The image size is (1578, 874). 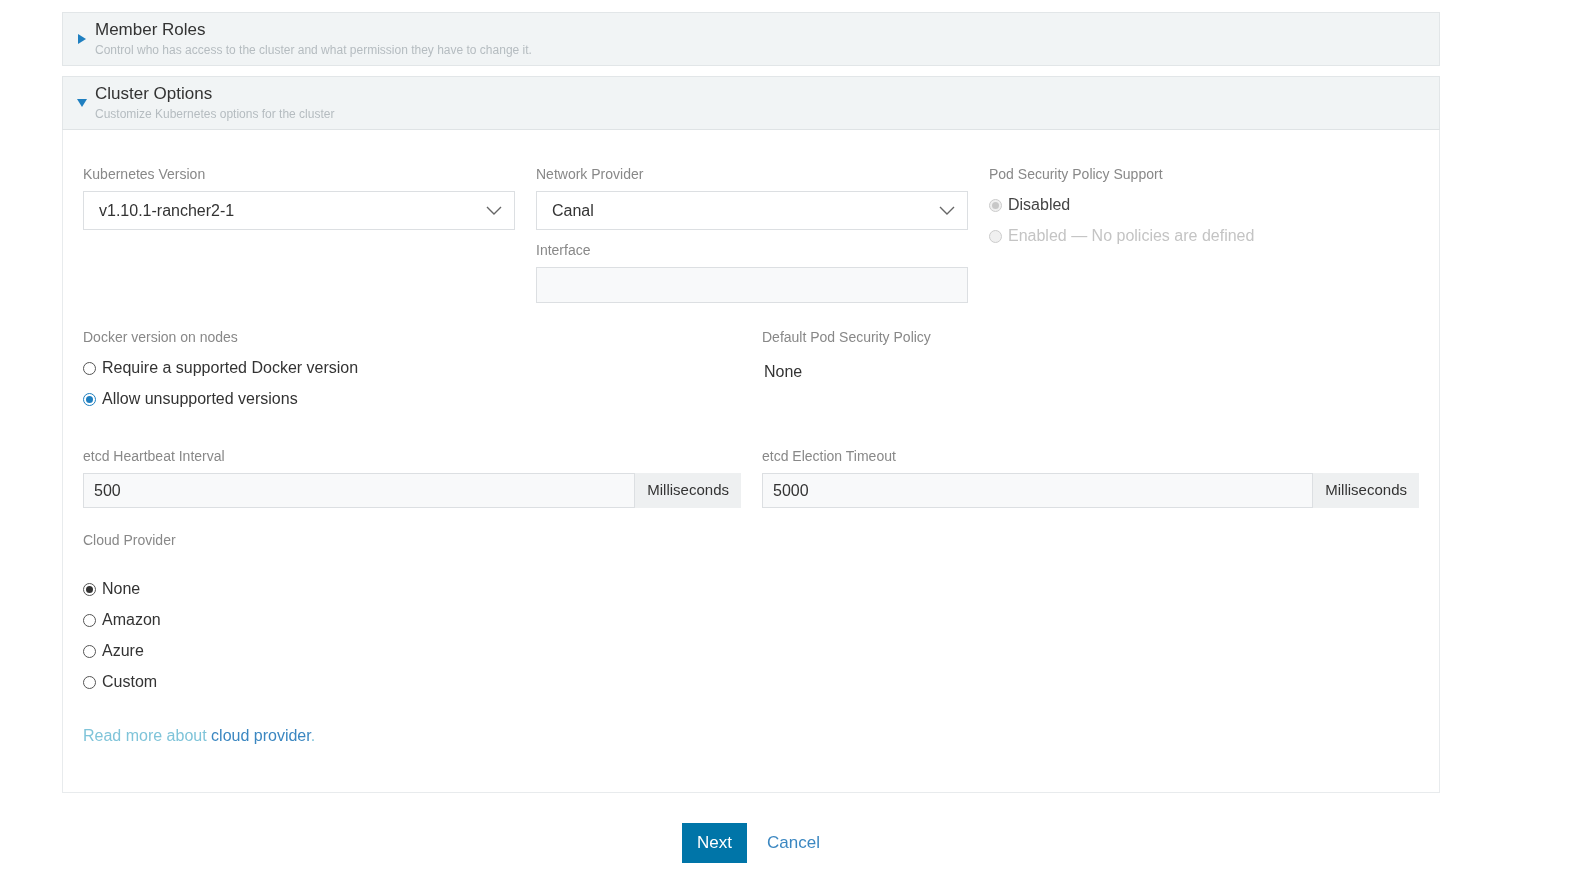 I want to click on radio-label: Disabled, so click(x=1039, y=205).